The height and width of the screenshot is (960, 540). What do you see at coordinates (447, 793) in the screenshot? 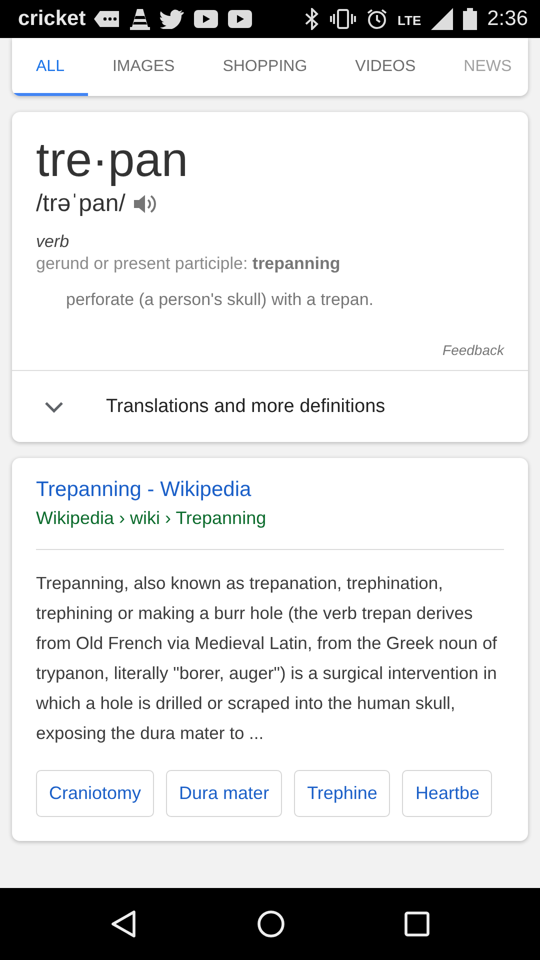
I see `related-topic-chip: Heartbe` at bounding box center [447, 793].